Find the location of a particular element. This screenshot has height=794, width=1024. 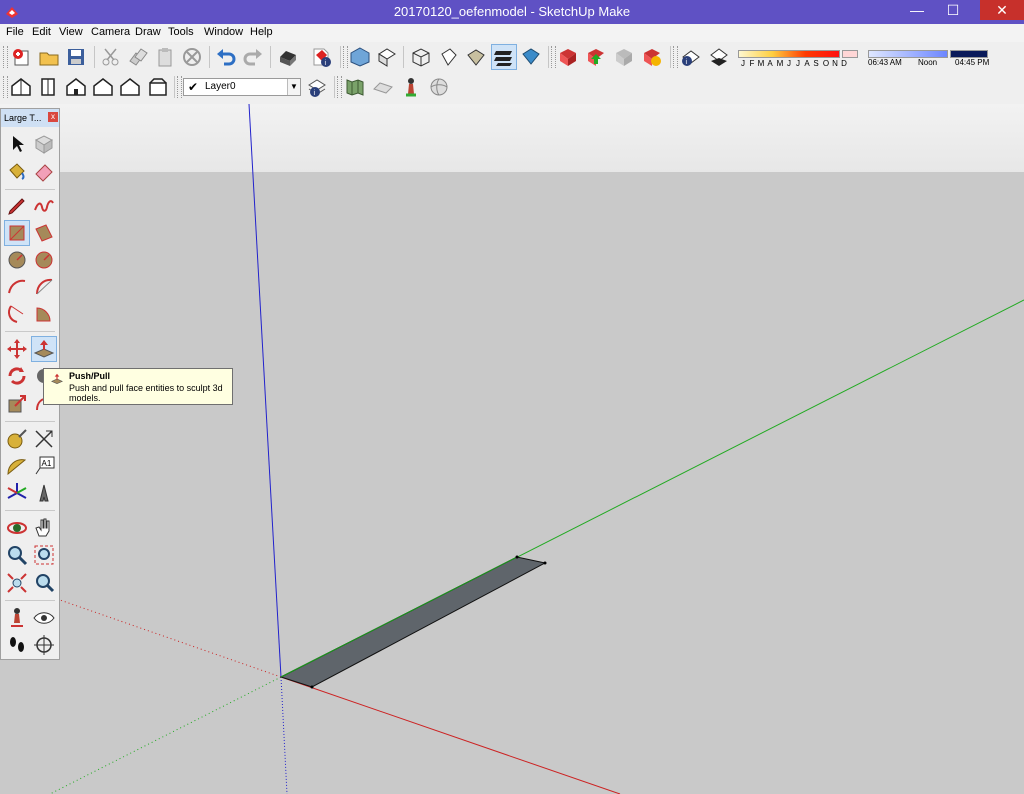

arc-icon is located at coordinates (17, 287).